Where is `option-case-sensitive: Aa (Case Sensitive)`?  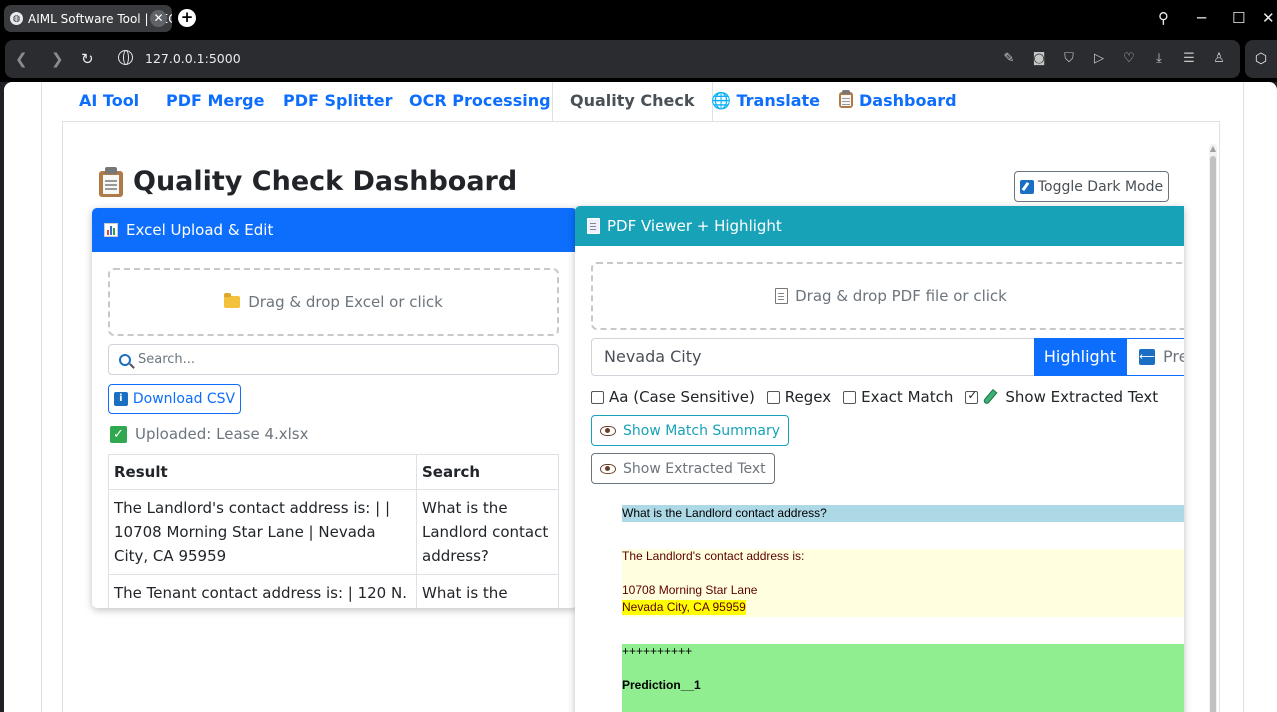 option-case-sensitive: Aa (Case Sensitive) is located at coordinates (673, 397).